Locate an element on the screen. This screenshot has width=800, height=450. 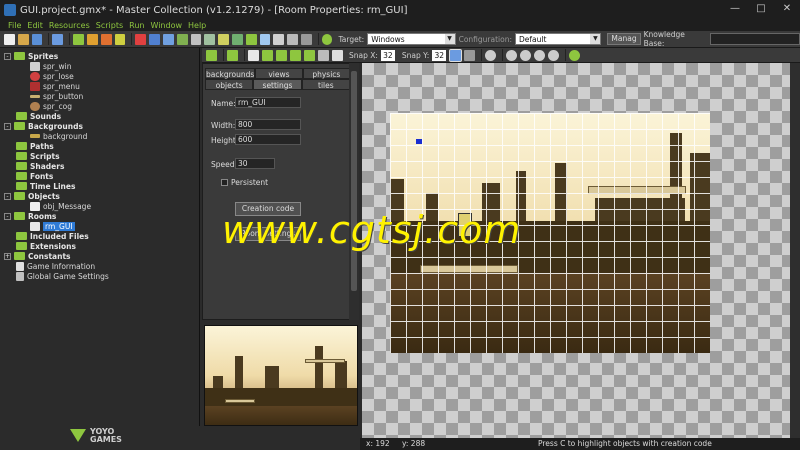
tree-folder-included-files: Included Files is located at coordinates (99, 236).